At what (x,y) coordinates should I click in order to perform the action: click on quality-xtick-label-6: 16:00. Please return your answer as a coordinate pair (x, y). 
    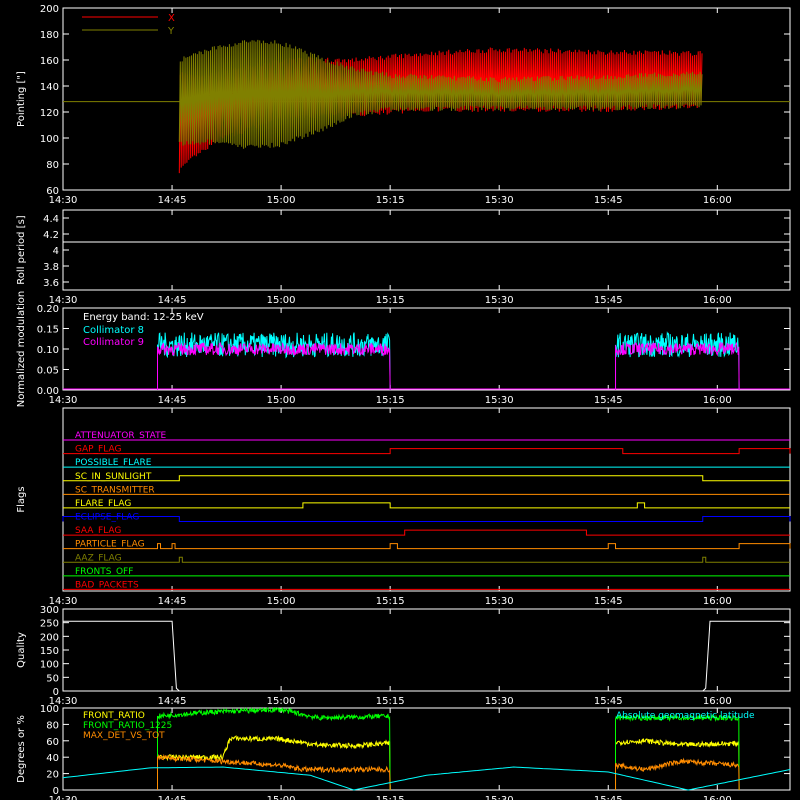
    Looking at the image, I should click on (717, 701).